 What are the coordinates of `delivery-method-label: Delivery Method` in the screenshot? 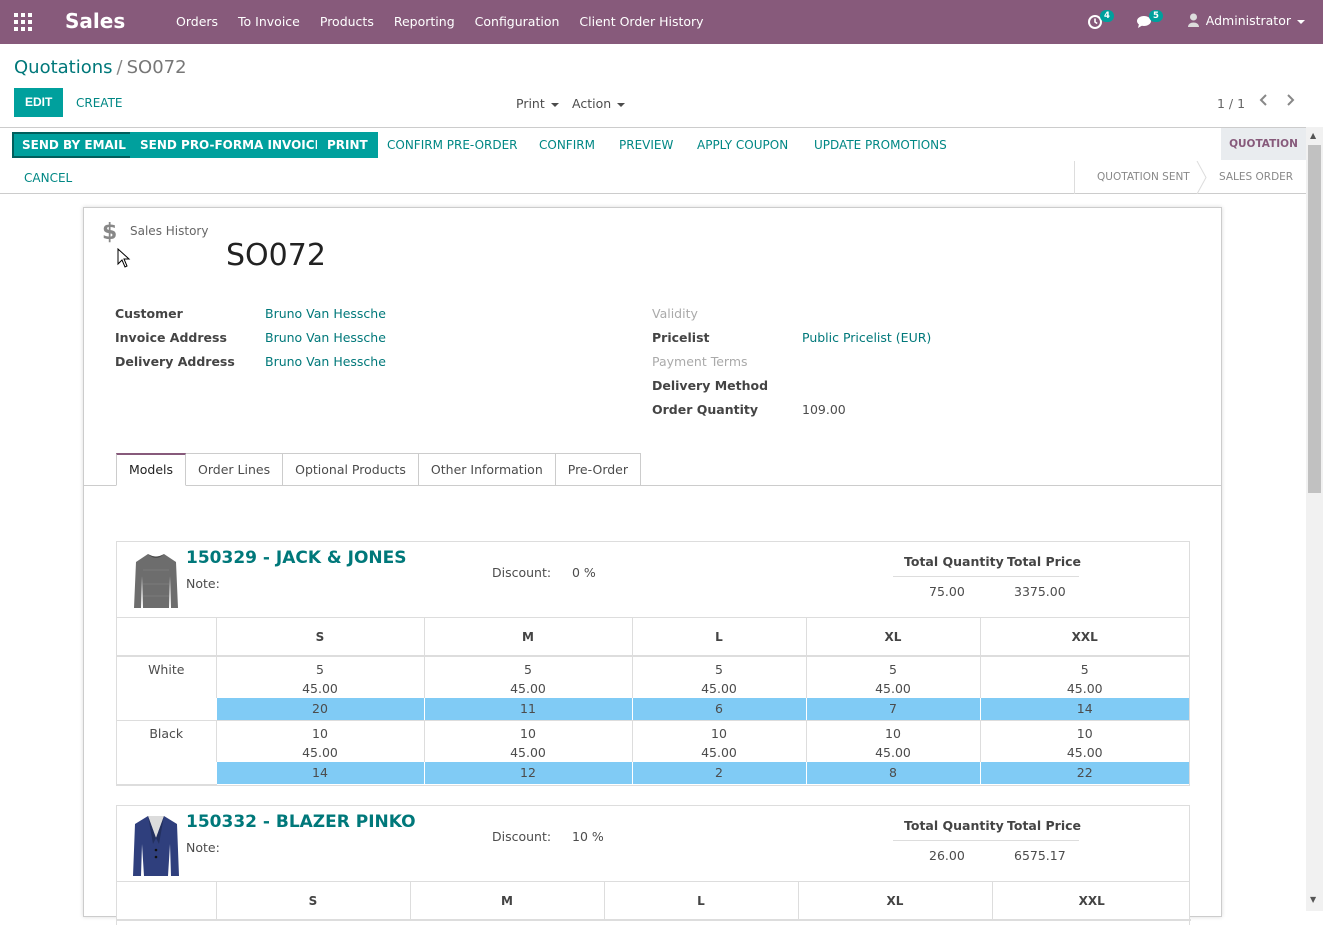 It's located at (710, 385).